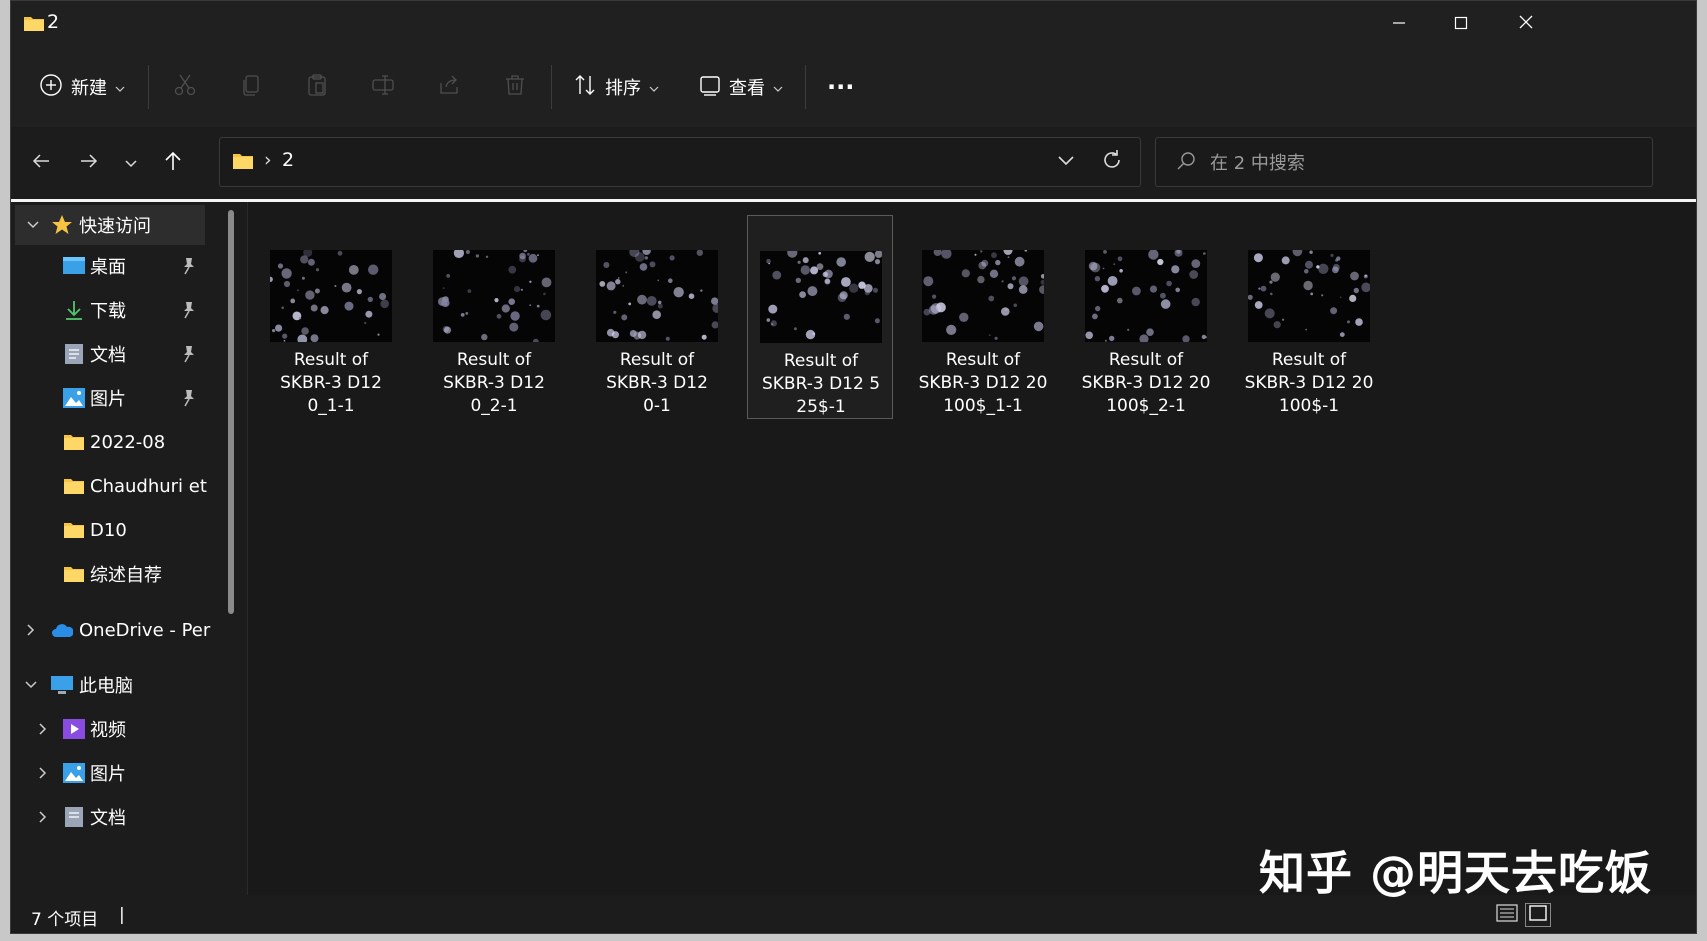 This screenshot has width=1707, height=941. What do you see at coordinates (616, 87) in the screenshot?
I see `sort-button: 排序` at bounding box center [616, 87].